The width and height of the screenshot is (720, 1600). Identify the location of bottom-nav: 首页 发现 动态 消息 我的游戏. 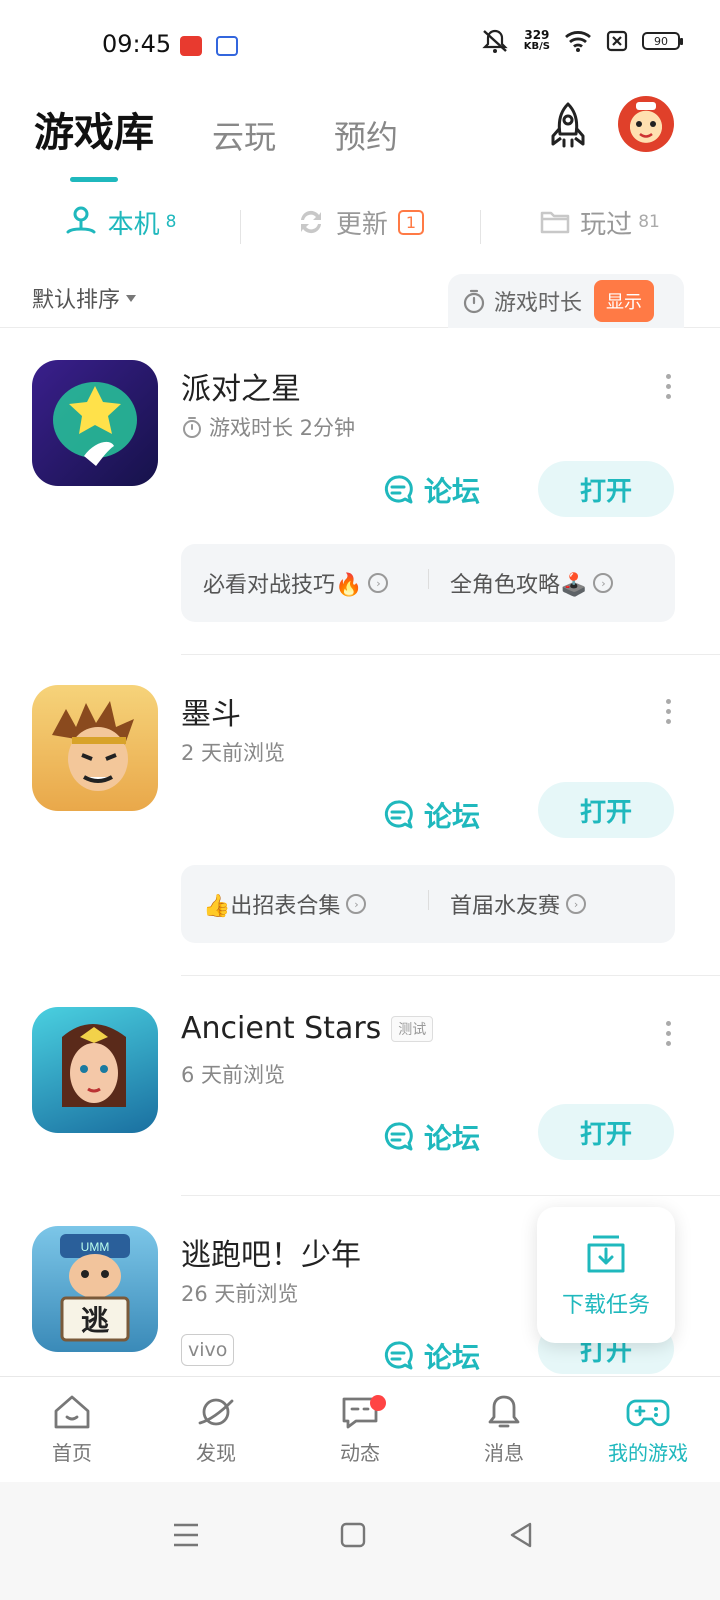
(360, 1429).